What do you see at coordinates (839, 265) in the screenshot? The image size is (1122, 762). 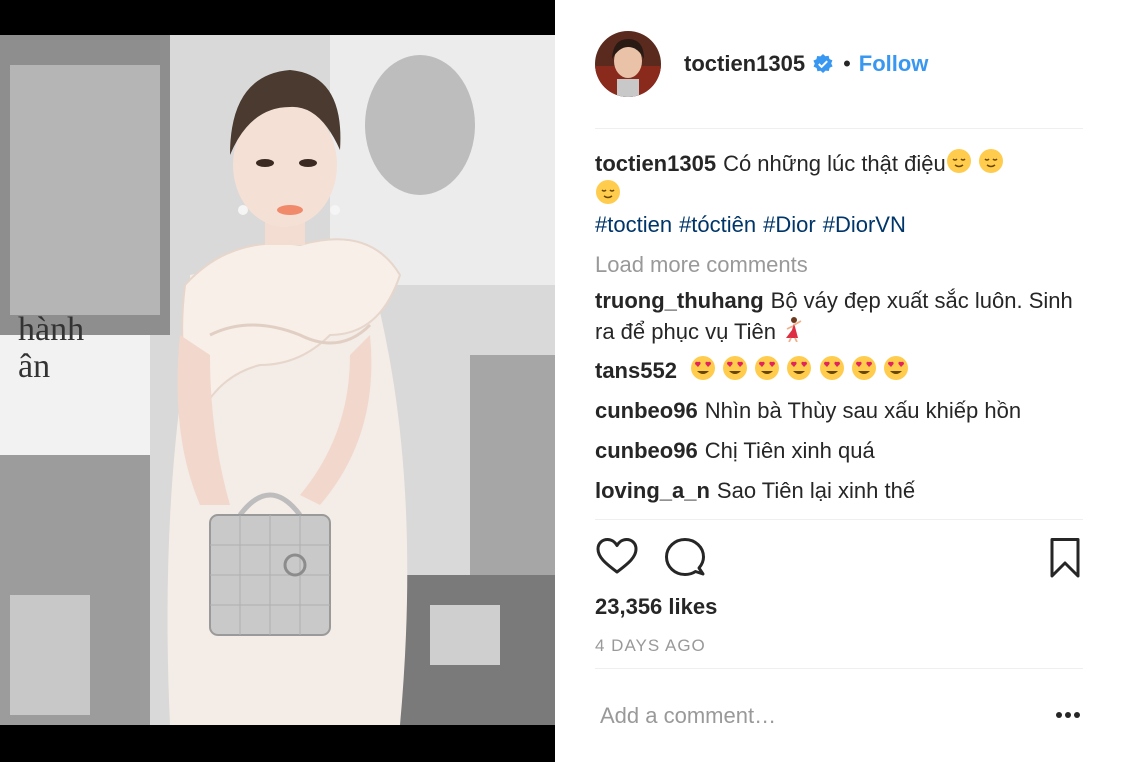 I see `load-more-comments-button: Load more comments` at bounding box center [839, 265].